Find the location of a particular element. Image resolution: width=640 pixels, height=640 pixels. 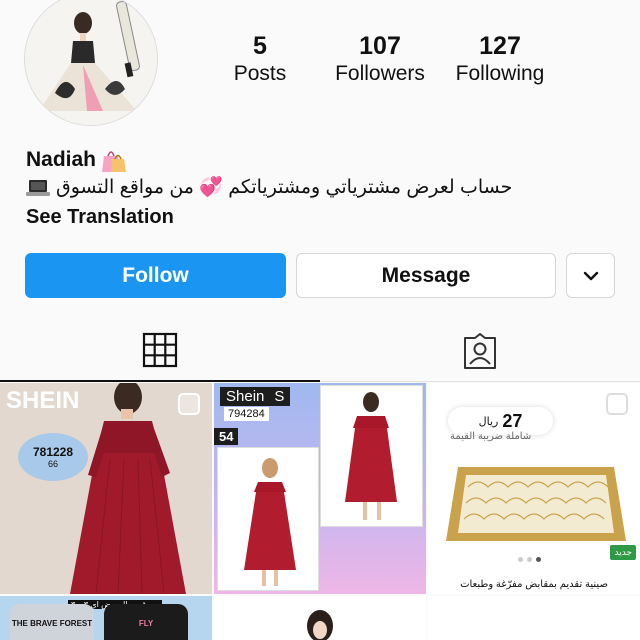

tab-tagged is located at coordinates (480, 351).